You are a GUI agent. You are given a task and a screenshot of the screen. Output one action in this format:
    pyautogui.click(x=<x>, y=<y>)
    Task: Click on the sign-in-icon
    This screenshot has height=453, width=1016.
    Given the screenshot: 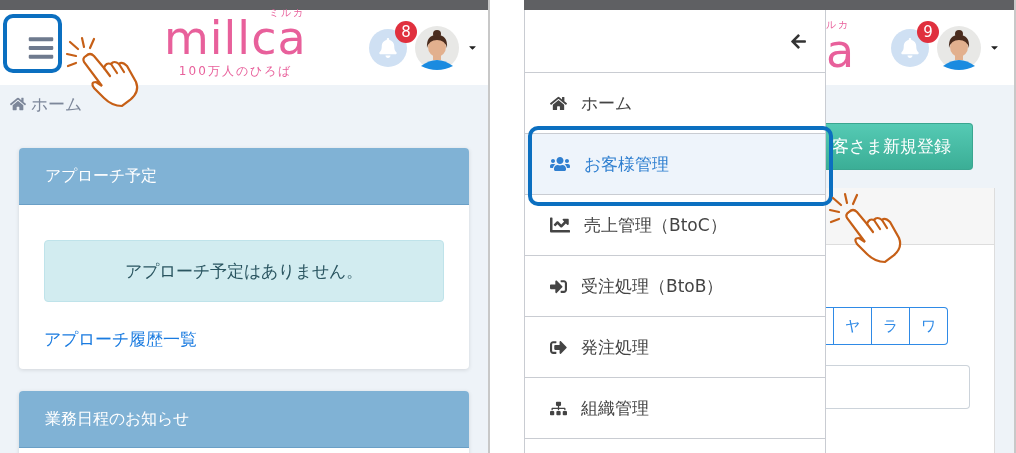 What is the action you would take?
    pyautogui.click(x=558, y=286)
    